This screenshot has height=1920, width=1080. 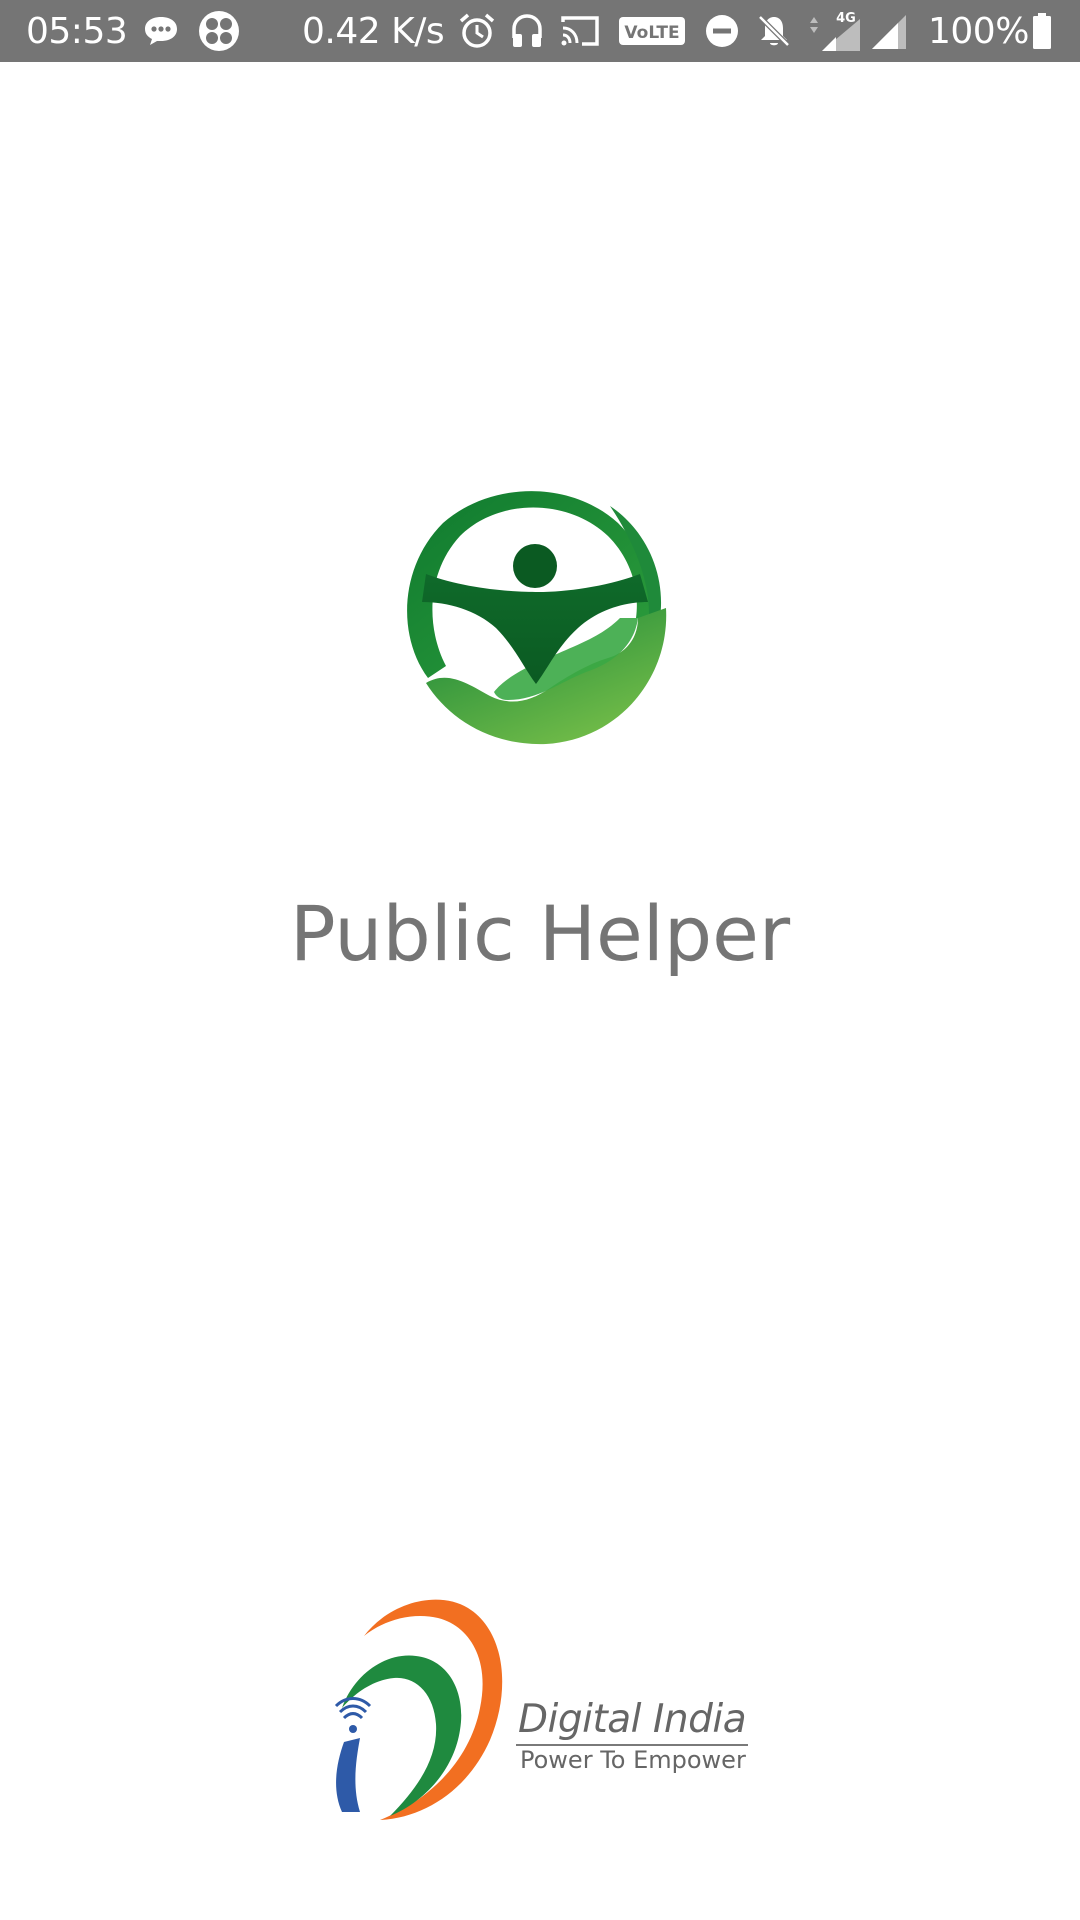 I want to click on signal-4g-icon: 4G, so click(x=834, y=31).